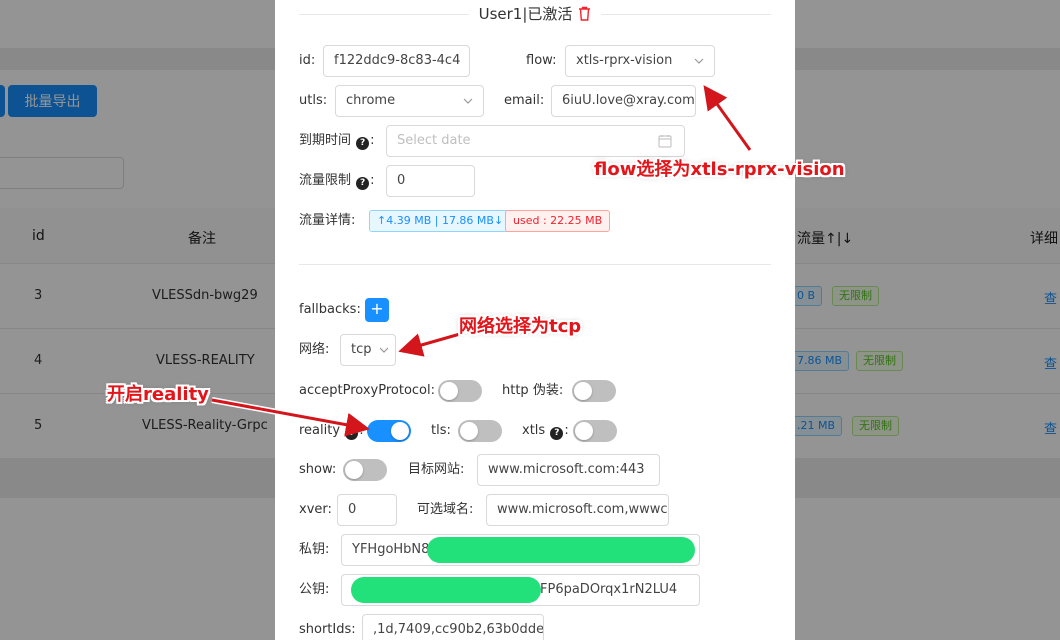  Describe the element at coordinates (541, 60) in the screenshot. I see `flow-label: flow:` at that location.